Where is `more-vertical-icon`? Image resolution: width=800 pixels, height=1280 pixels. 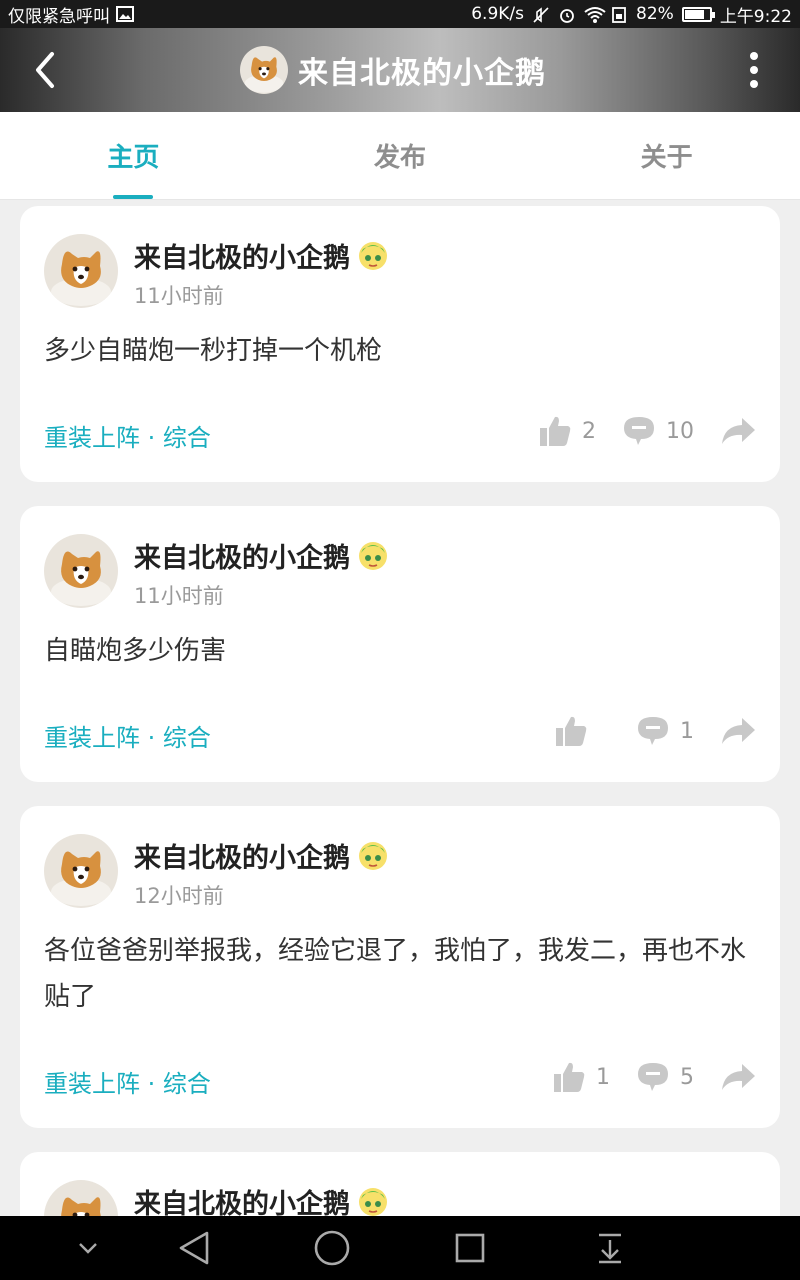 more-vertical-icon is located at coordinates (754, 56).